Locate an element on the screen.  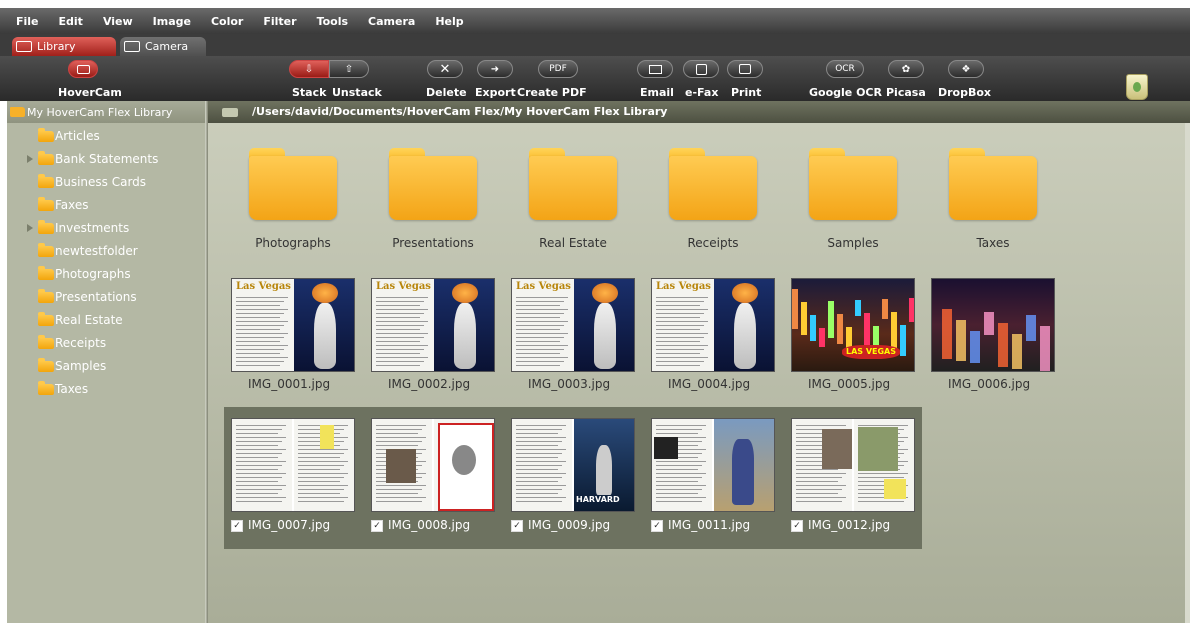
menu-edit: Edit is located at coordinates (71, 21).